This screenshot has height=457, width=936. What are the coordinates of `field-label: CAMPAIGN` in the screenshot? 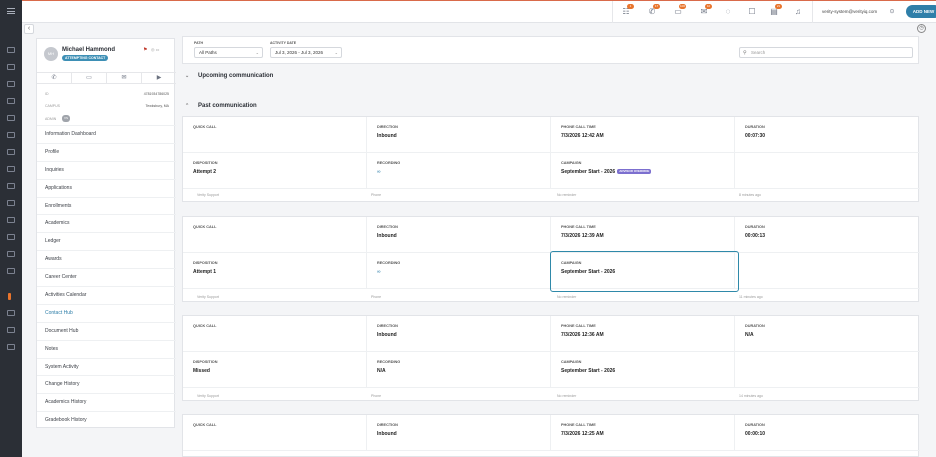 It's located at (571, 362).